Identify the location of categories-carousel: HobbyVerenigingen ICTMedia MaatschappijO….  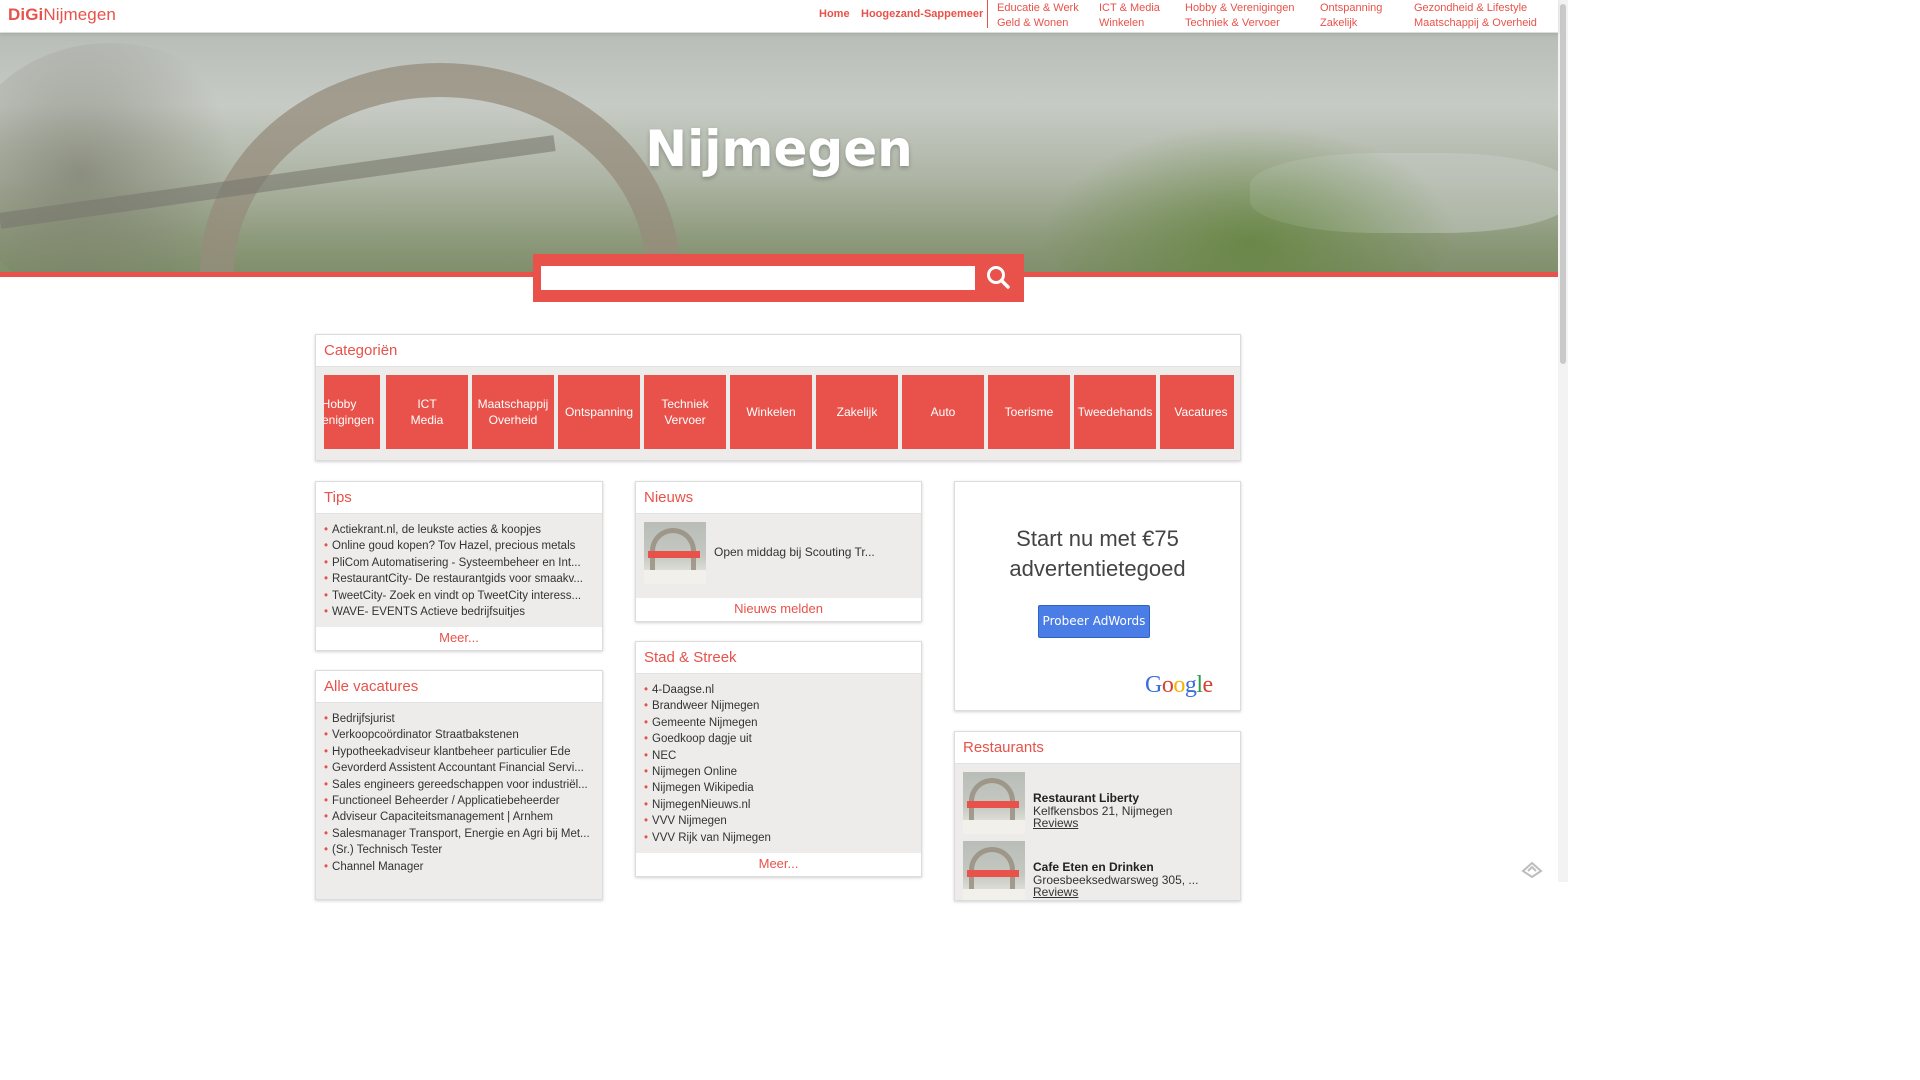
(779, 412).